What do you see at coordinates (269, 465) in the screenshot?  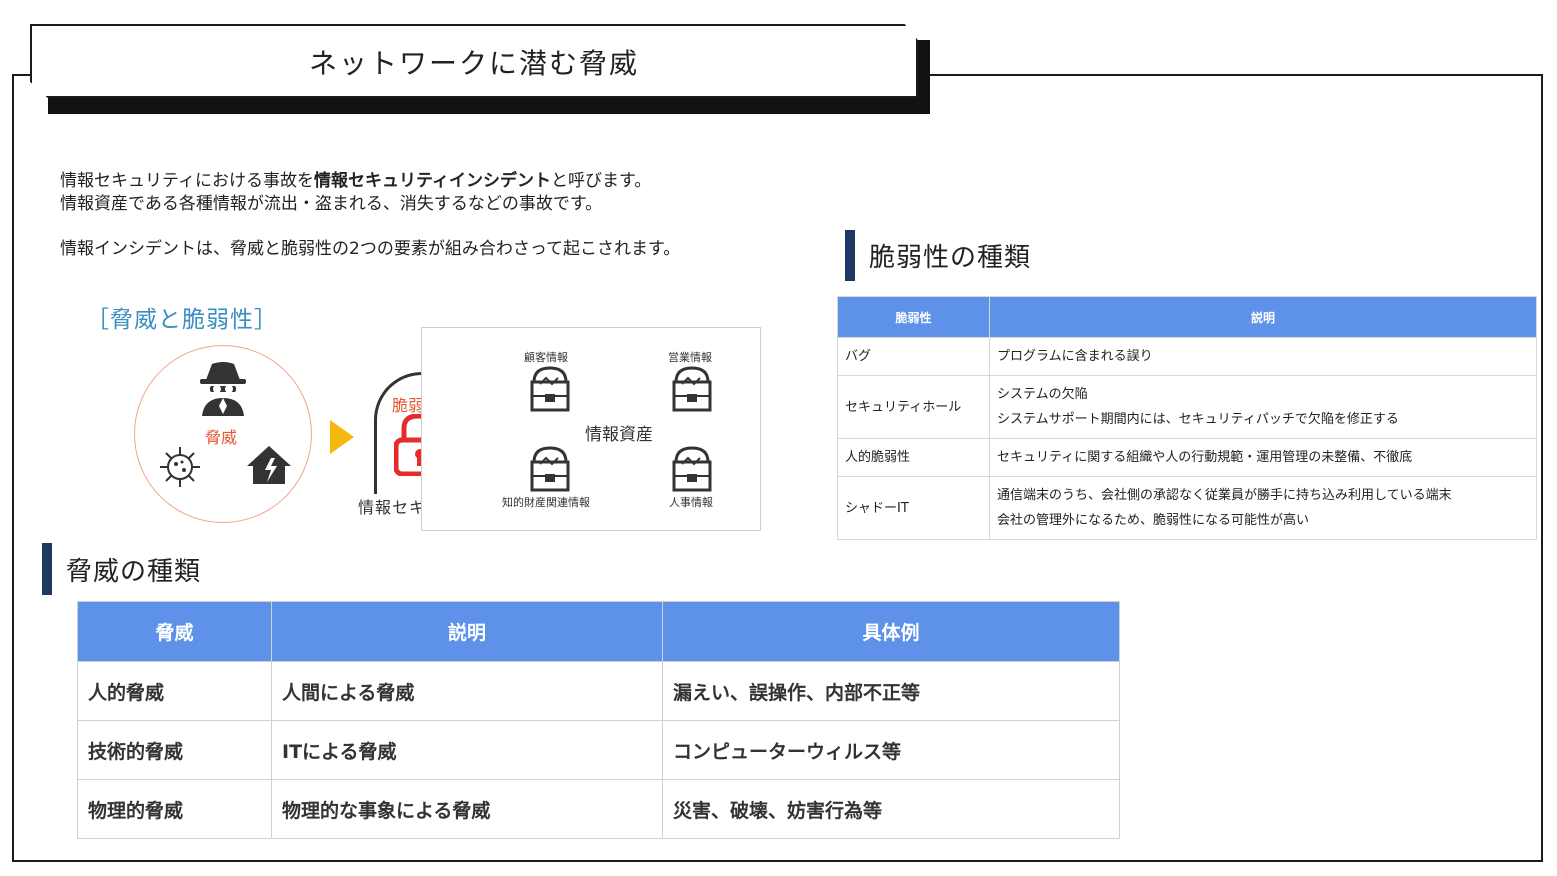 I see `disaster-house-icon` at bounding box center [269, 465].